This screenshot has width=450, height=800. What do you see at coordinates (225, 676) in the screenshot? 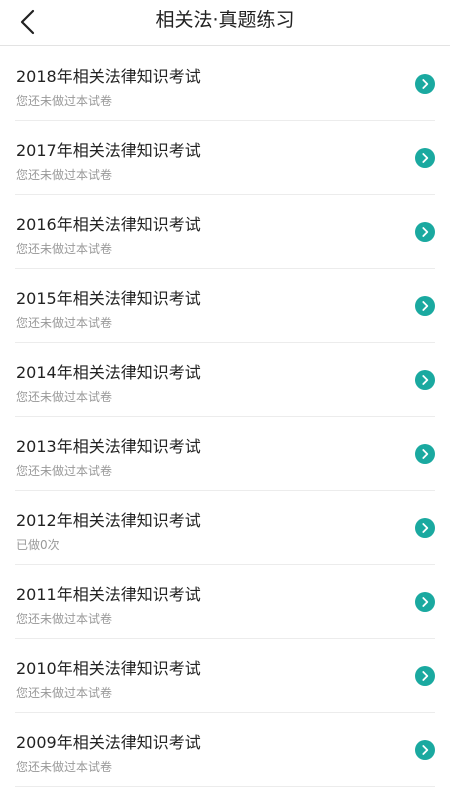
I see `exam-list-item: 2010年相关法律知识考试 您还未做过本试卷` at bounding box center [225, 676].